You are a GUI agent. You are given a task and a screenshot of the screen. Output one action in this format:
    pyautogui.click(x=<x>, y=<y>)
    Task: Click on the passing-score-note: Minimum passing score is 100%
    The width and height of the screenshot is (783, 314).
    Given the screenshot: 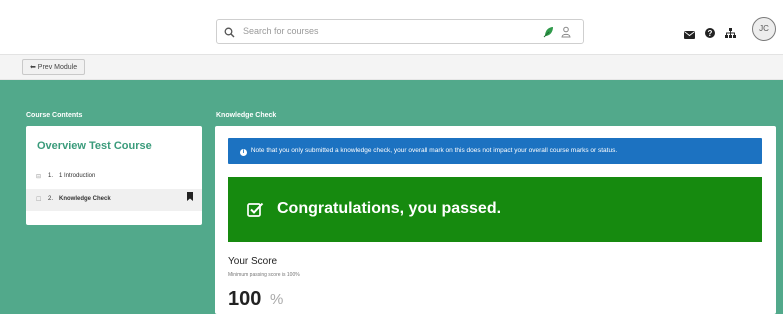 What is the action you would take?
    pyautogui.click(x=264, y=275)
    